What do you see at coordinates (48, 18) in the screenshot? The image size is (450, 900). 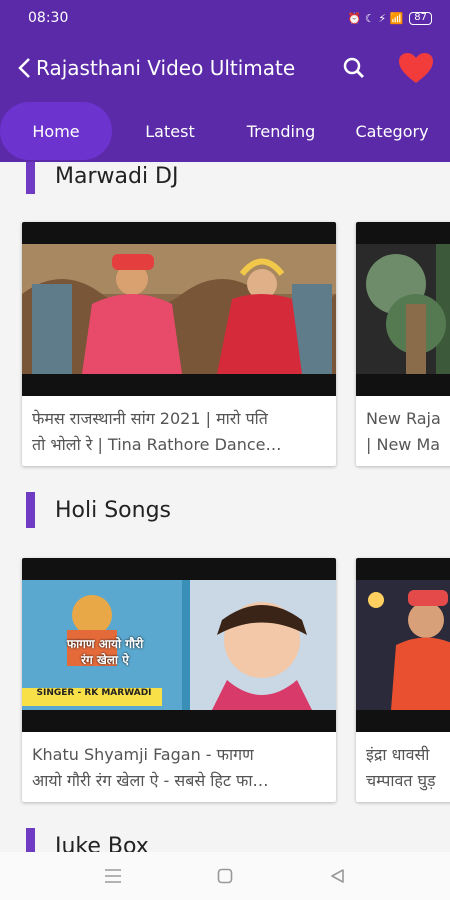 I see `status-time: 08:30` at bounding box center [48, 18].